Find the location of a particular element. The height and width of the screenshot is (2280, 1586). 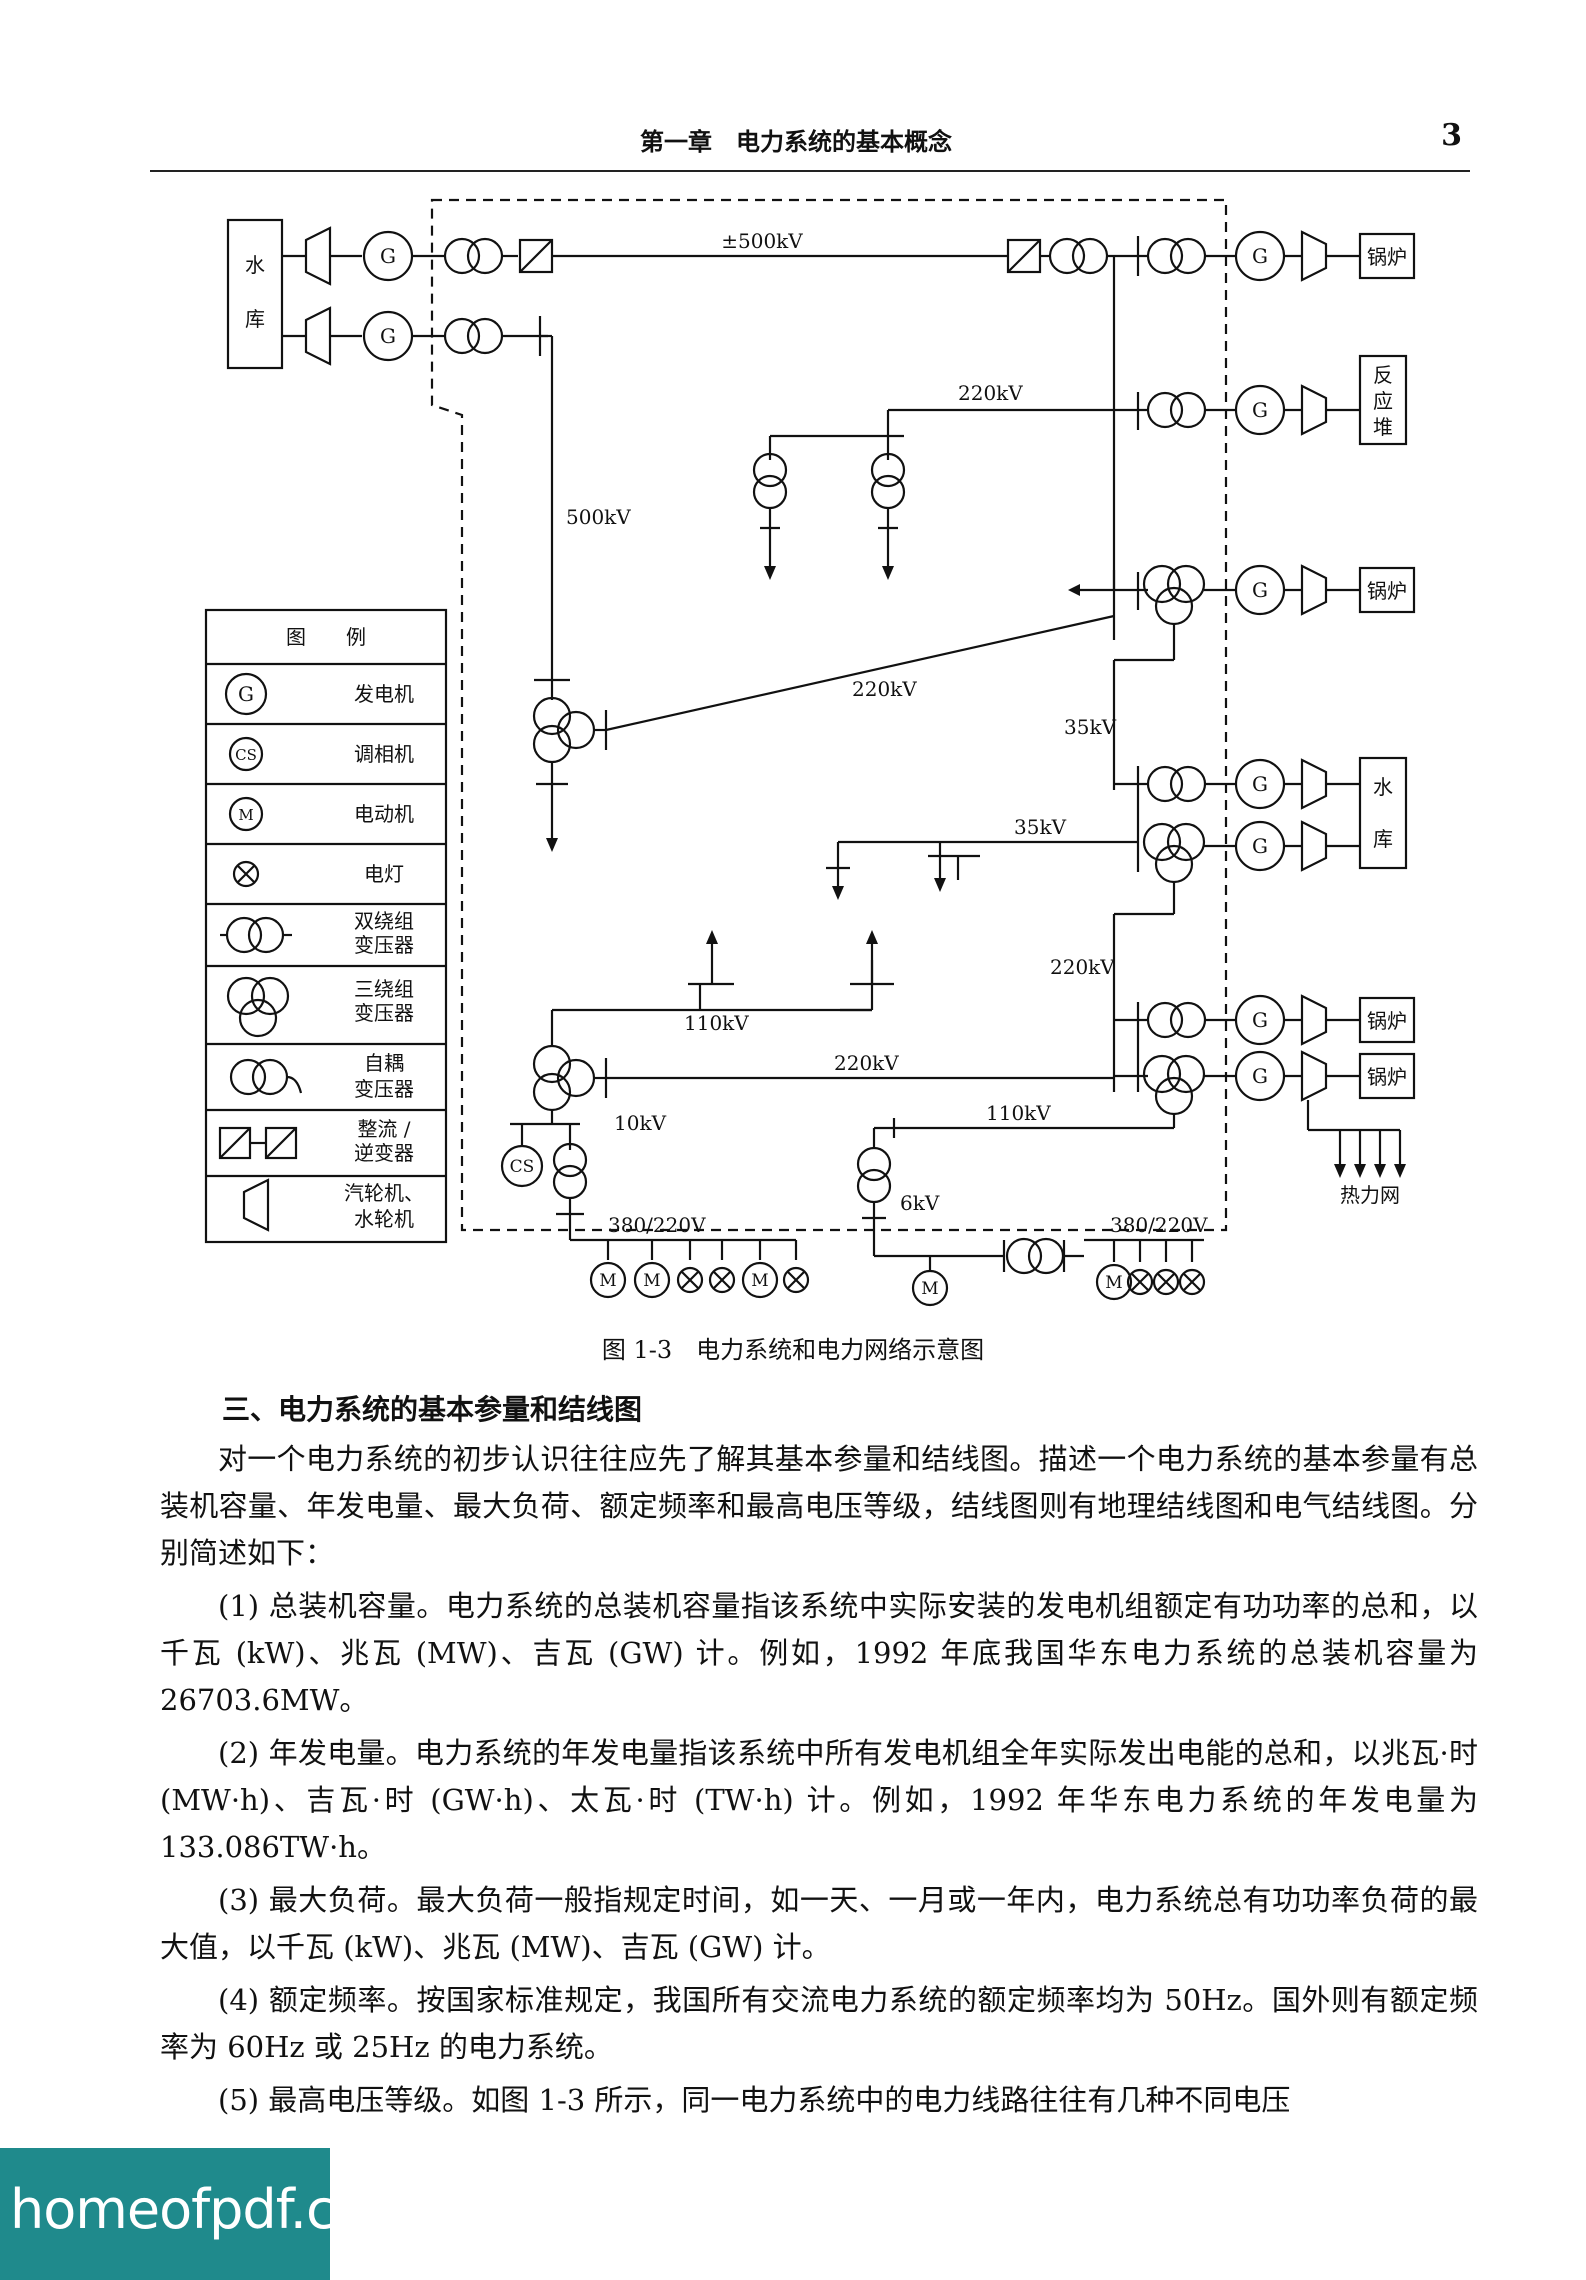

reservoir-box-top is located at coordinates (255, 294).